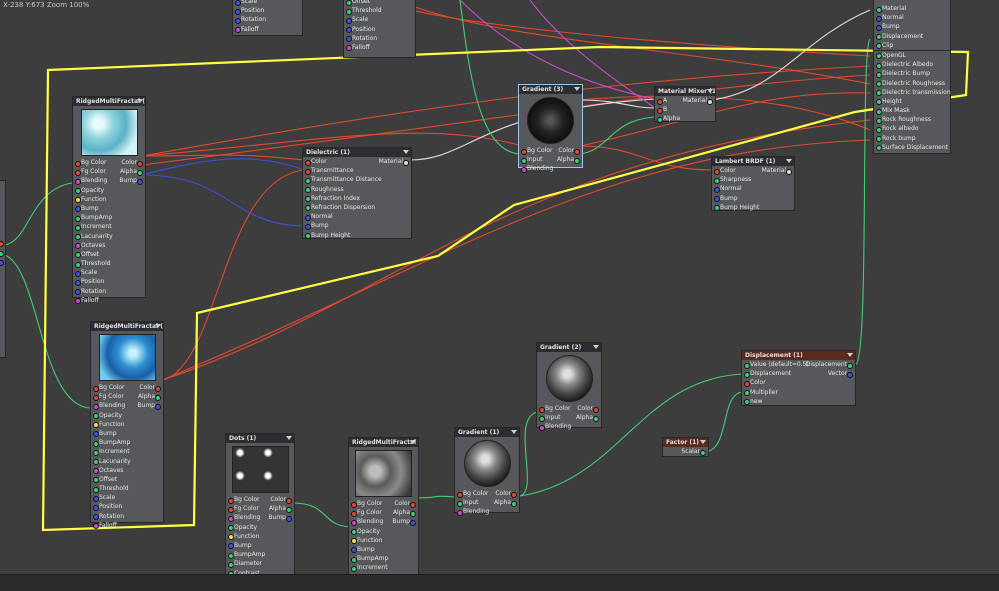 This screenshot has height=591, width=999. Describe the element at coordinates (550, 168) in the screenshot. I see `node-port-row: Blending` at that location.